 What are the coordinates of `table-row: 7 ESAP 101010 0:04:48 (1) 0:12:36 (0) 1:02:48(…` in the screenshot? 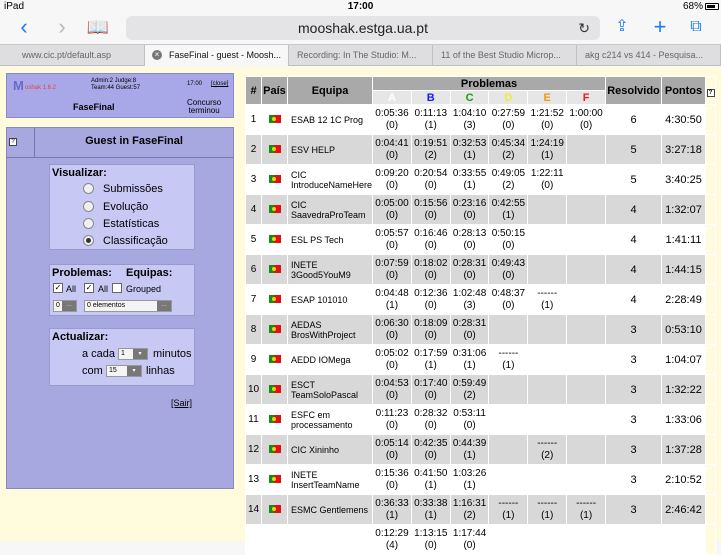 It's located at (480, 299).